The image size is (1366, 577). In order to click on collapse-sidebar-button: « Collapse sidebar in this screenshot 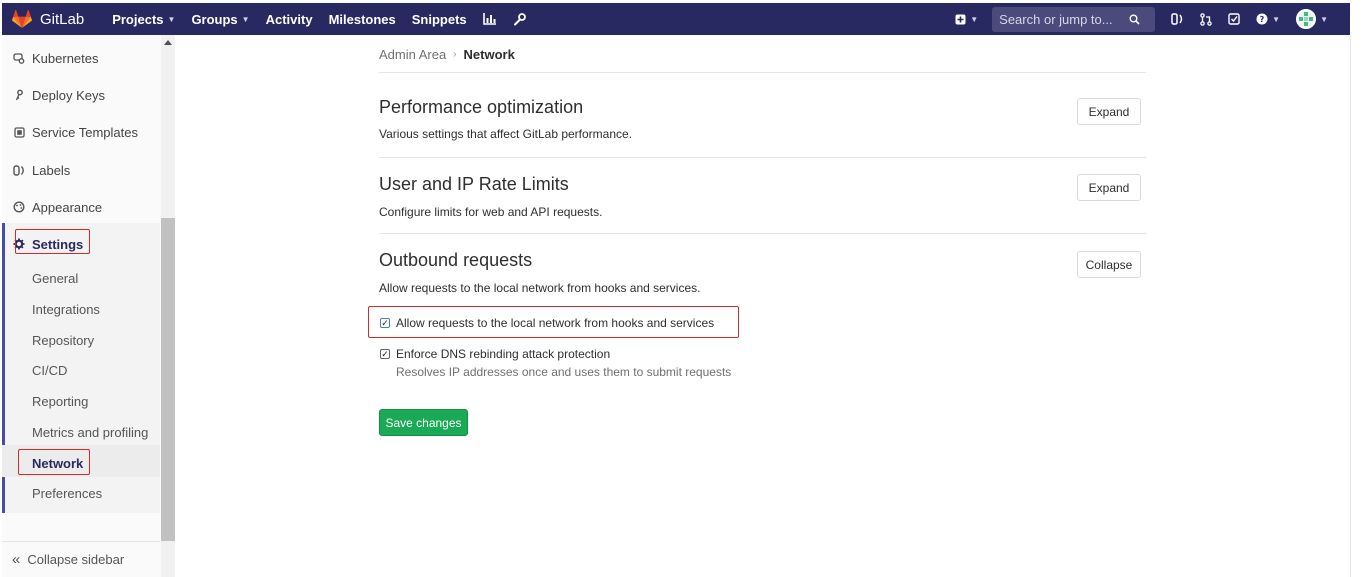, I will do `click(81, 559)`.